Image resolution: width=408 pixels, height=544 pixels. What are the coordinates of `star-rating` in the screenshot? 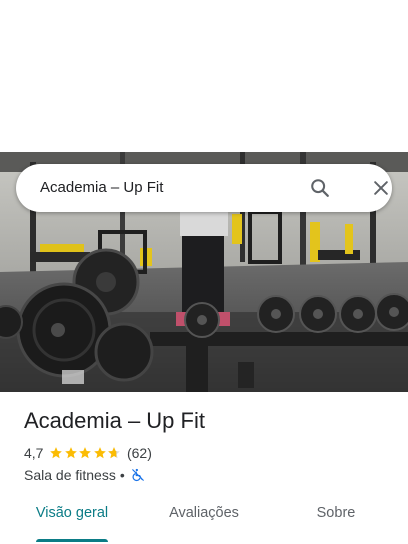 It's located at (85, 453).